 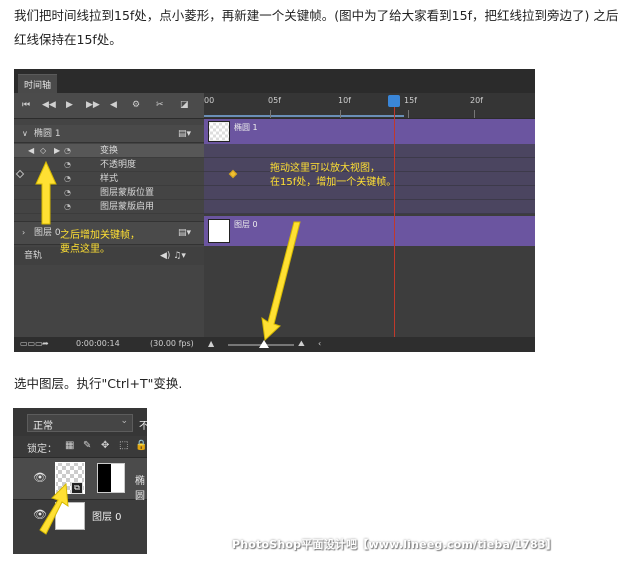 What do you see at coordinates (410, 100) in the screenshot?
I see `ruler-label-15f: 15f` at bounding box center [410, 100].